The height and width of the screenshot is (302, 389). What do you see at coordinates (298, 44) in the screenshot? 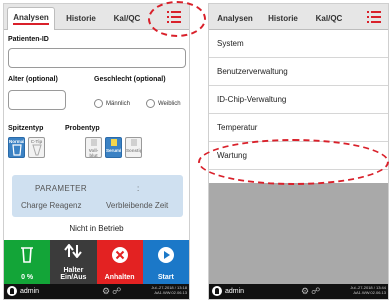
I see `menu-item-system: System` at bounding box center [298, 44].